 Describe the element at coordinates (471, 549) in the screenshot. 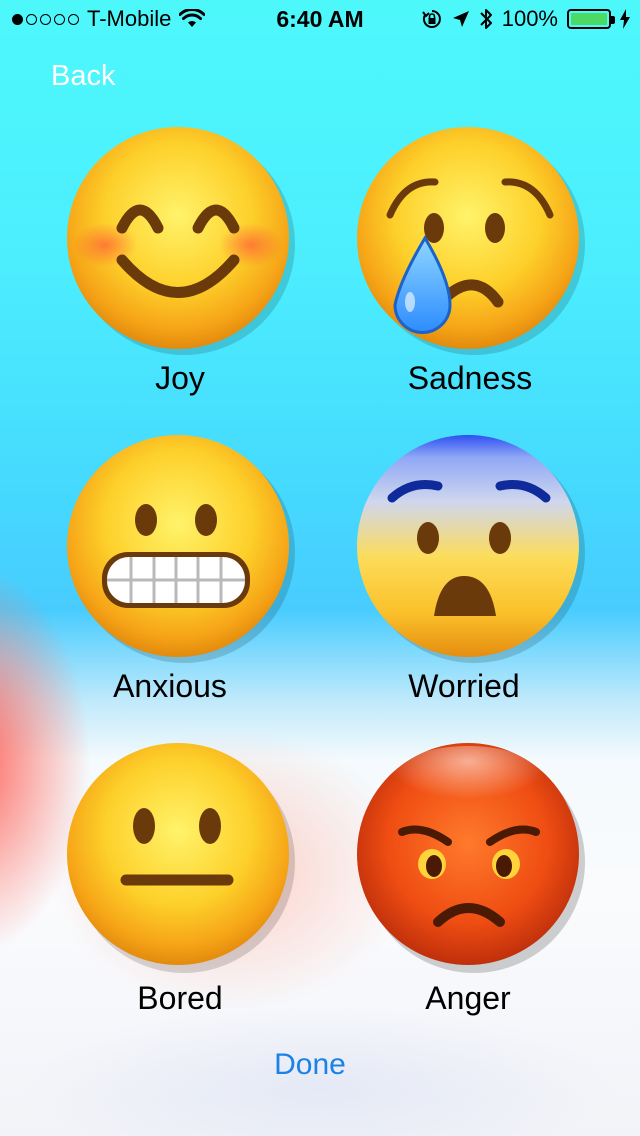

I see `fearful-face-icon` at that location.